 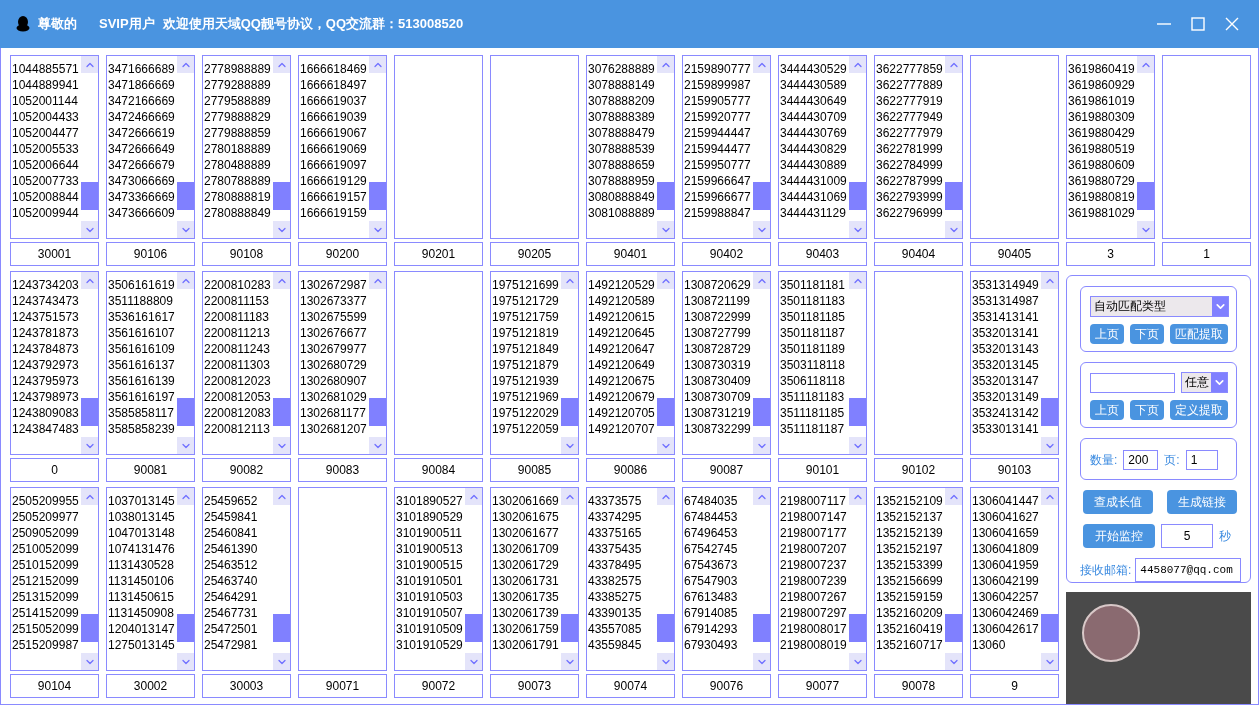 I want to click on list-item: 1052004477, so click(x=46, y=133).